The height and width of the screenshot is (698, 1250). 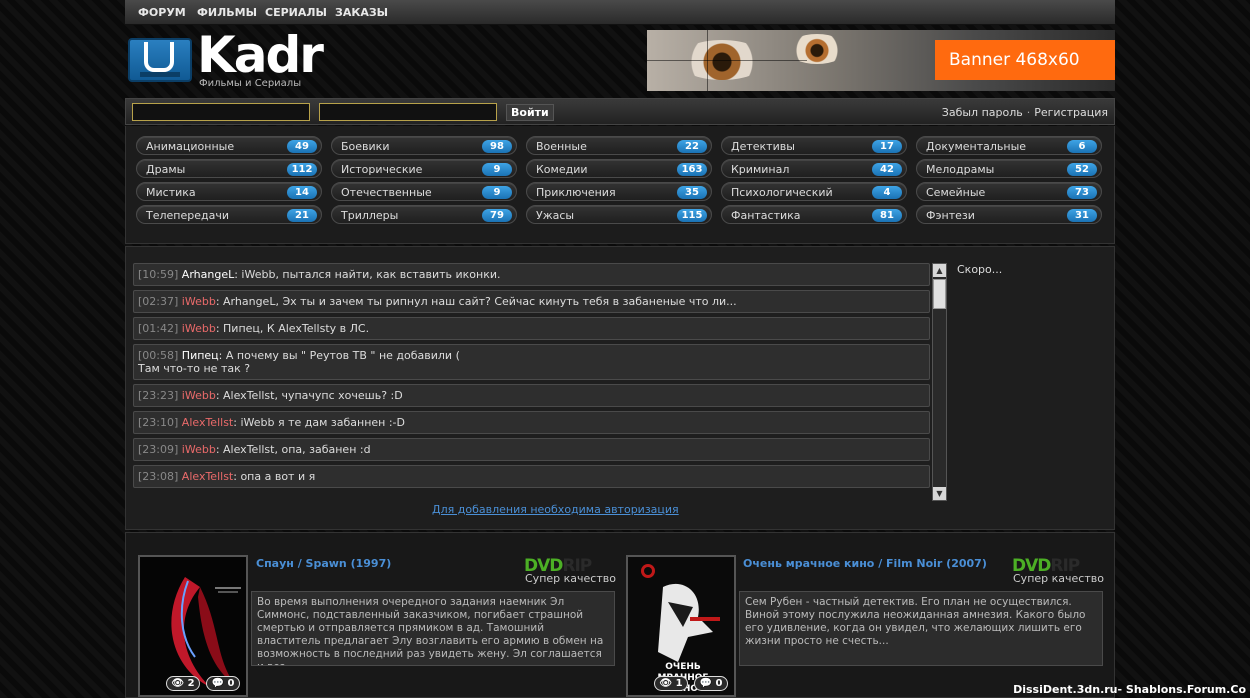 I want to click on message-time: [02:37], so click(x=158, y=301).